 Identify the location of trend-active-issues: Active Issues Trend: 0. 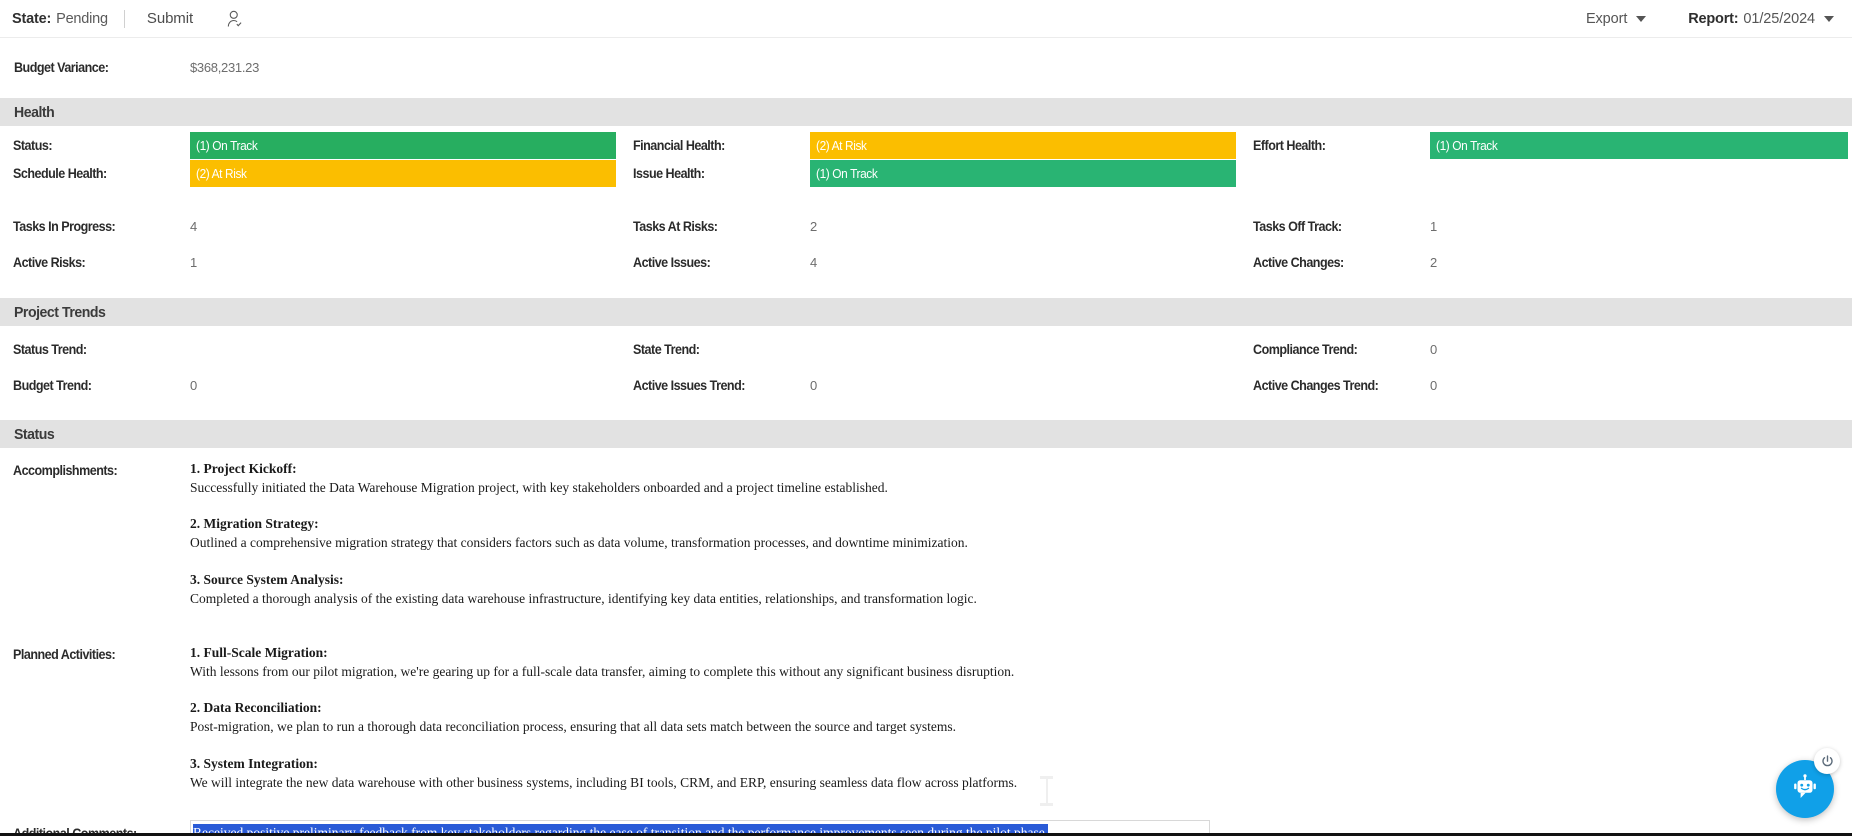
(930, 385).